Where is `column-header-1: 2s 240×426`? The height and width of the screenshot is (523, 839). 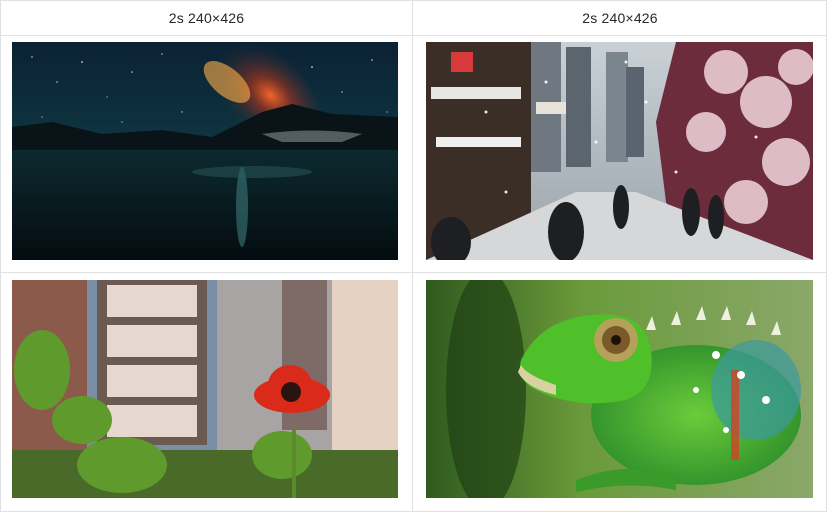
column-header-1: 2s 240×426 is located at coordinates (206, 18).